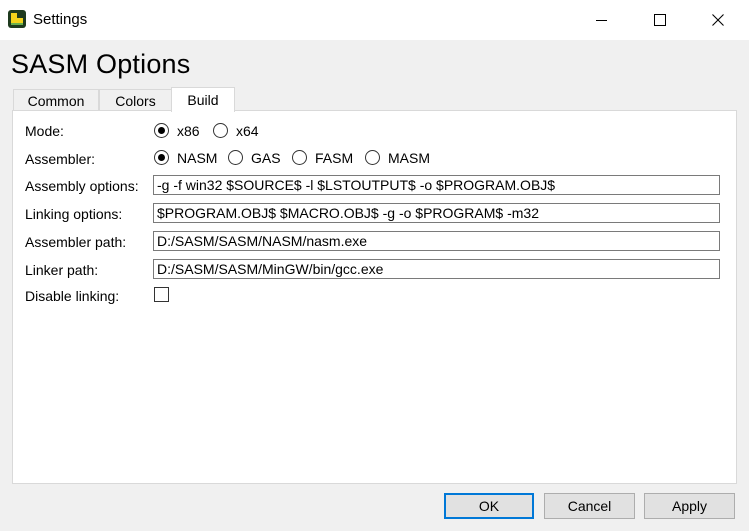  What do you see at coordinates (44, 131) in the screenshot?
I see `mode-label: Mode:` at bounding box center [44, 131].